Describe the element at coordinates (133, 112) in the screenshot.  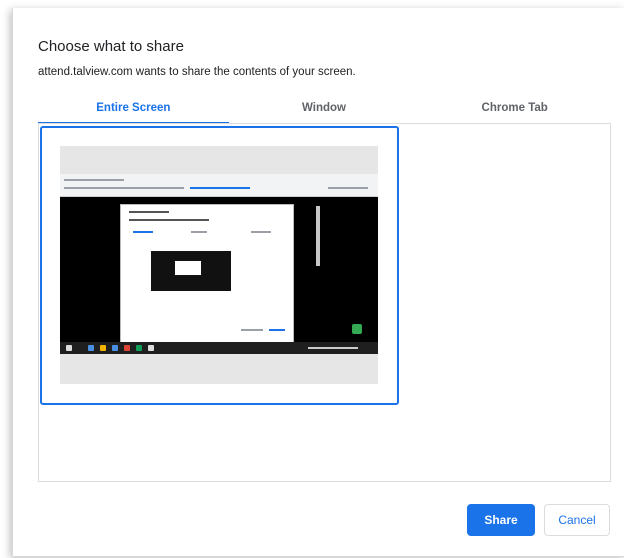
I see `tab-entire-screen: Entire Screen` at that location.